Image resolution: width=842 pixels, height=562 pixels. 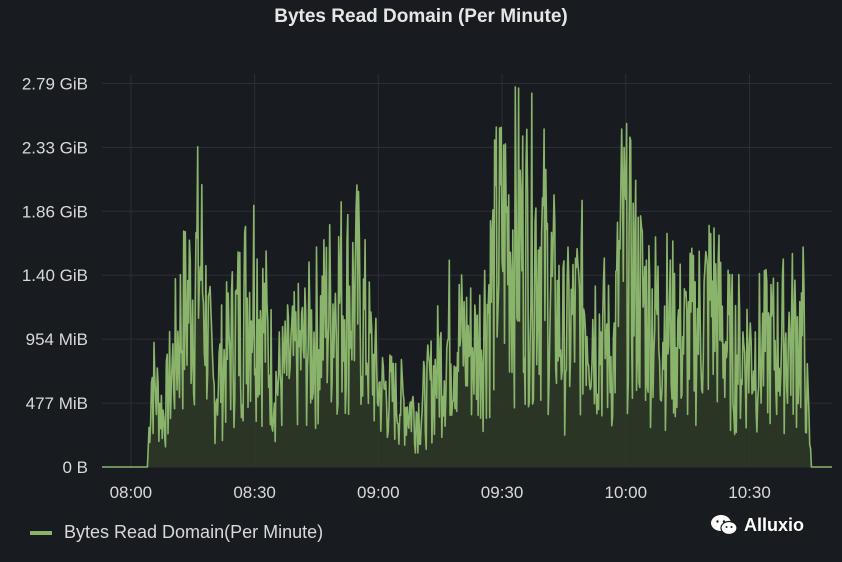 I want to click on x-tick-label: 09:30, so click(x=502, y=492).